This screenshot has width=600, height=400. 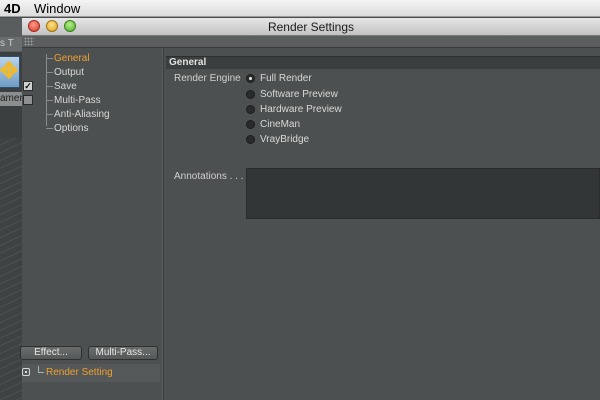 What do you see at coordinates (280, 124) in the screenshot?
I see `radio-label: CineMan` at bounding box center [280, 124].